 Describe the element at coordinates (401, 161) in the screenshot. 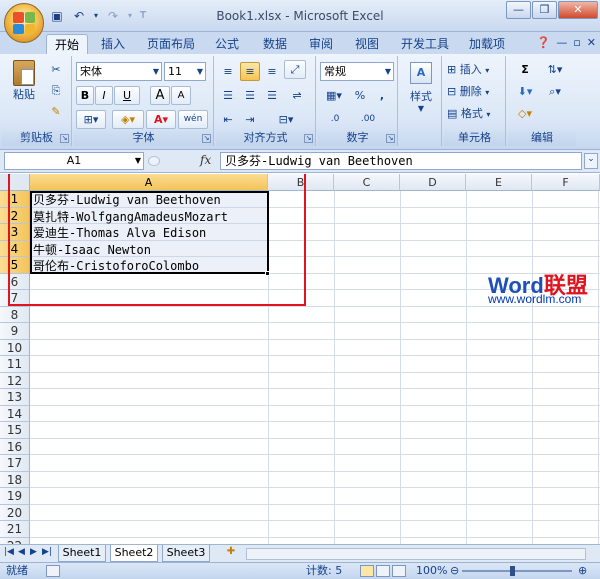

I see `formula-input: 贝多芬-Ludwig van Beethoven` at that location.